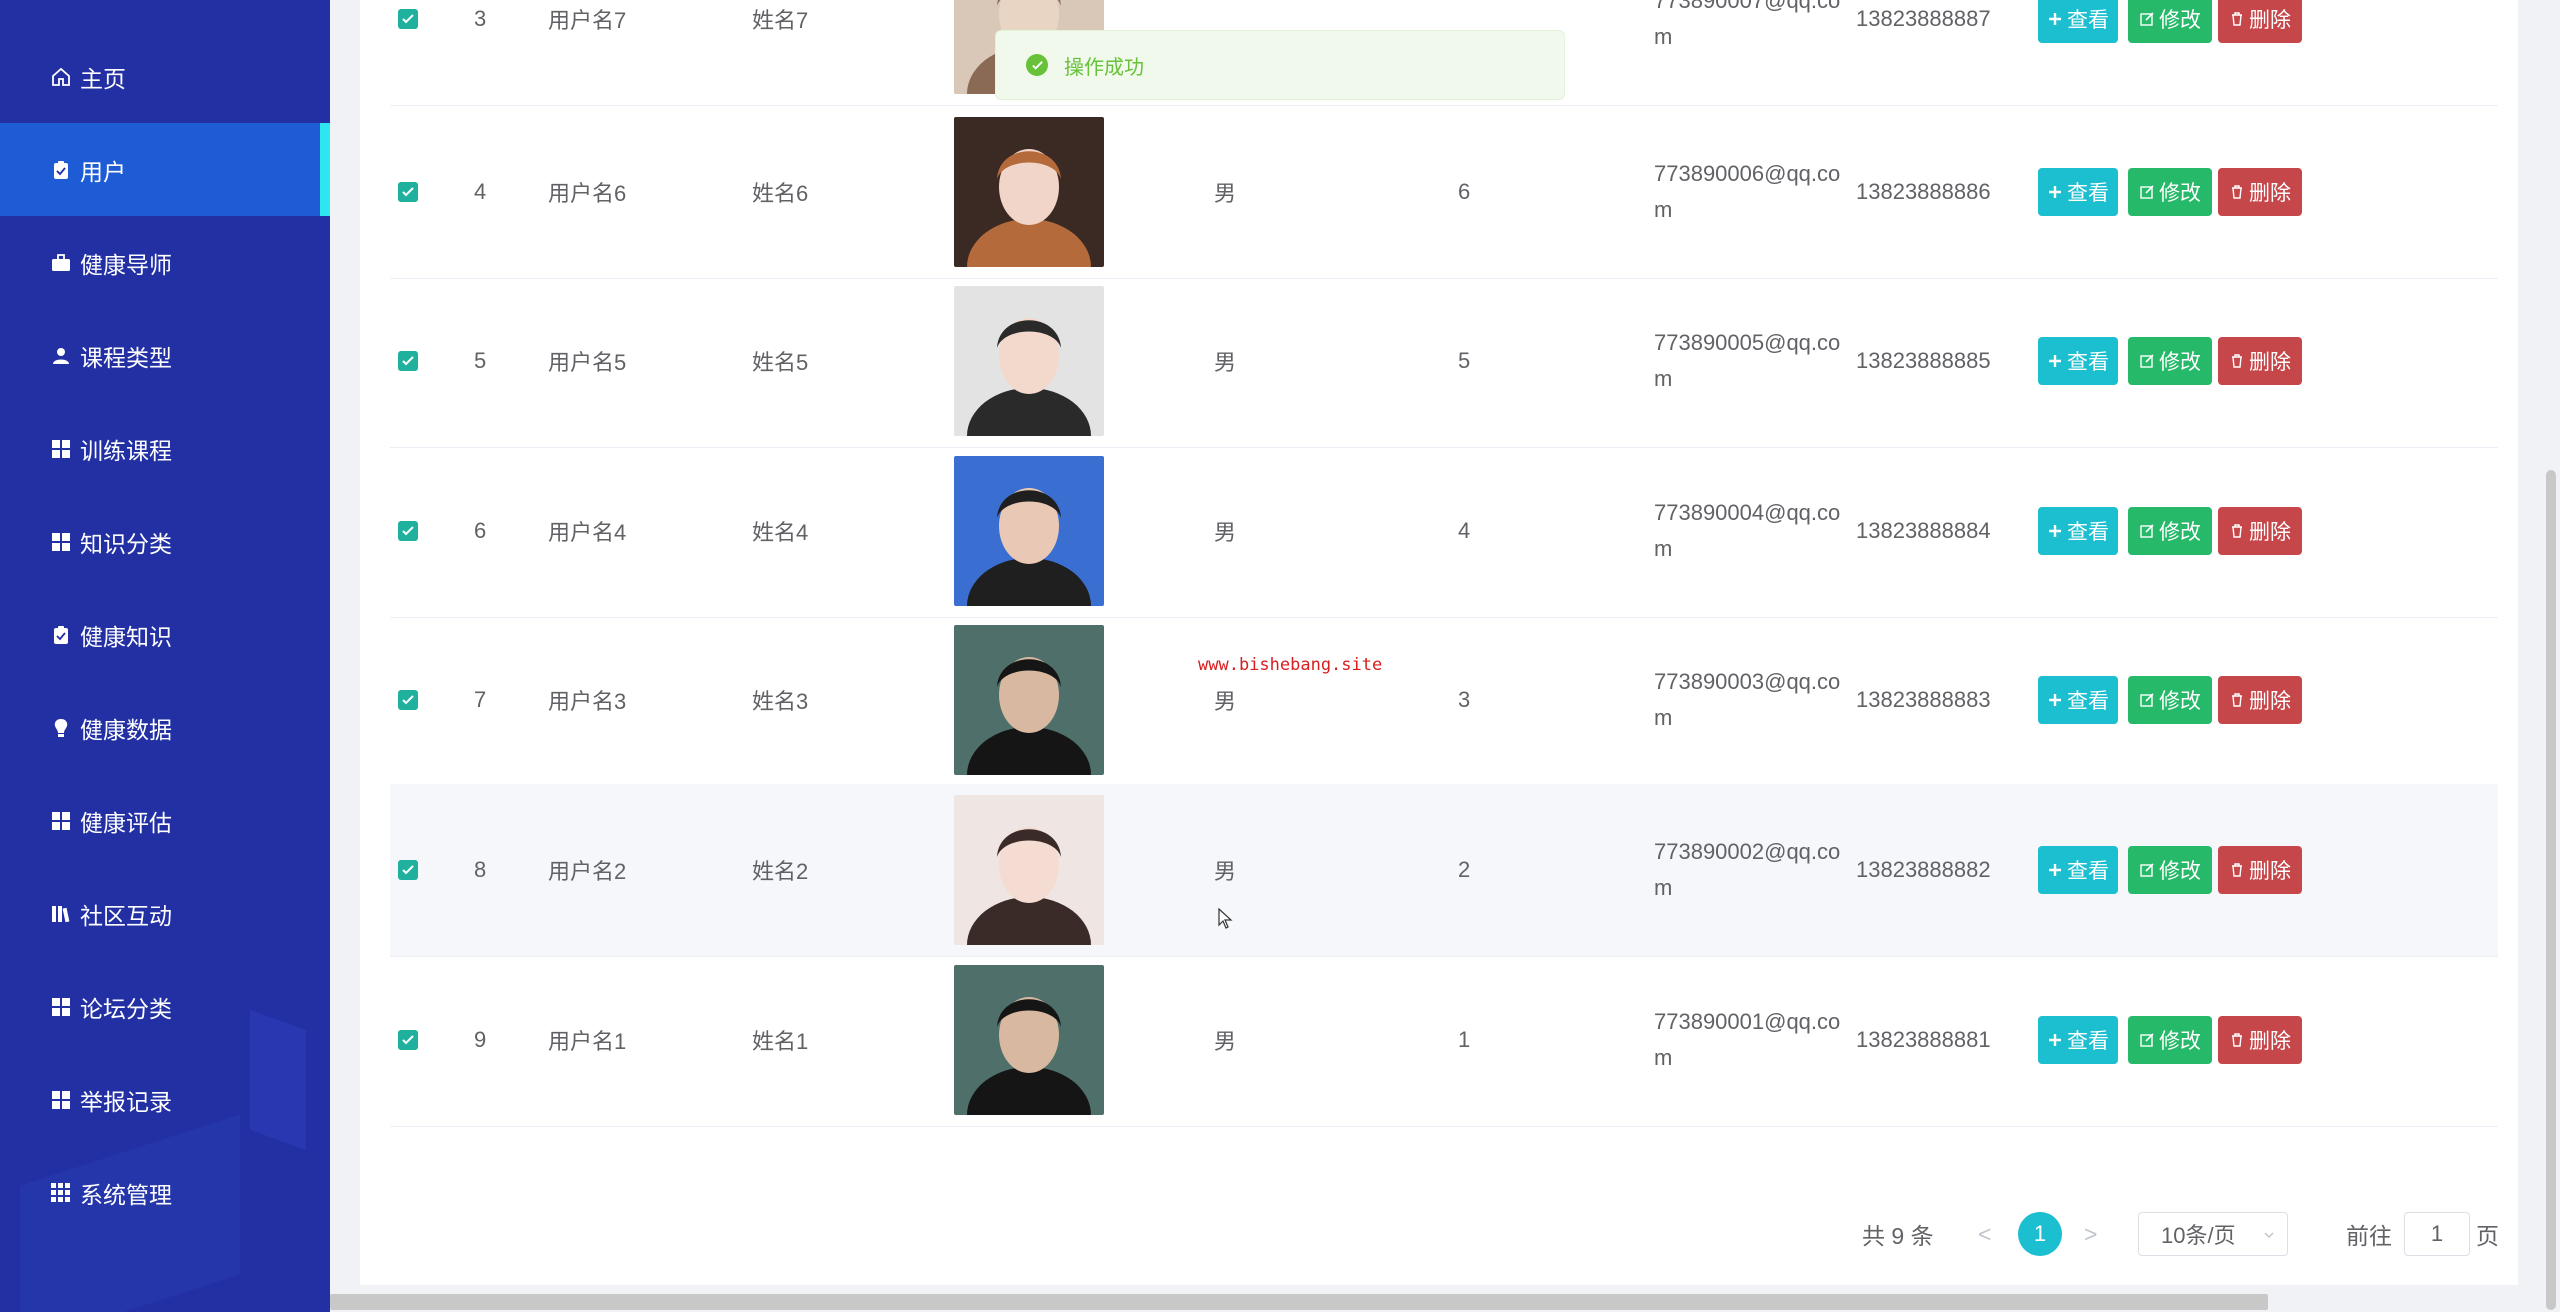 This screenshot has height=1312, width=2560. What do you see at coordinates (126, 729) in the screenshot?
I see `sidebar-item-label: 健康数据` at bounding box center [126, 729].